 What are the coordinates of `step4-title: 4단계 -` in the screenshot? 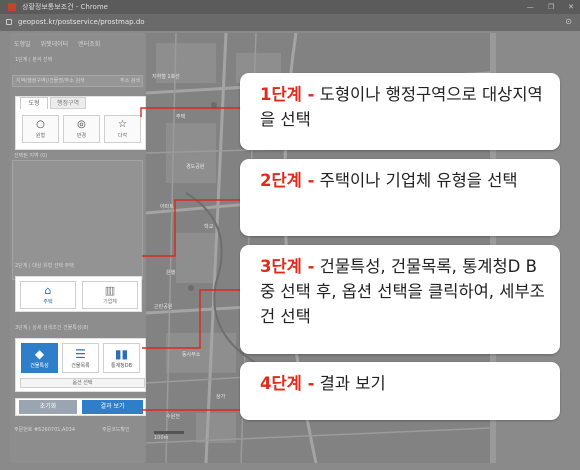 It's located at (287, 383).